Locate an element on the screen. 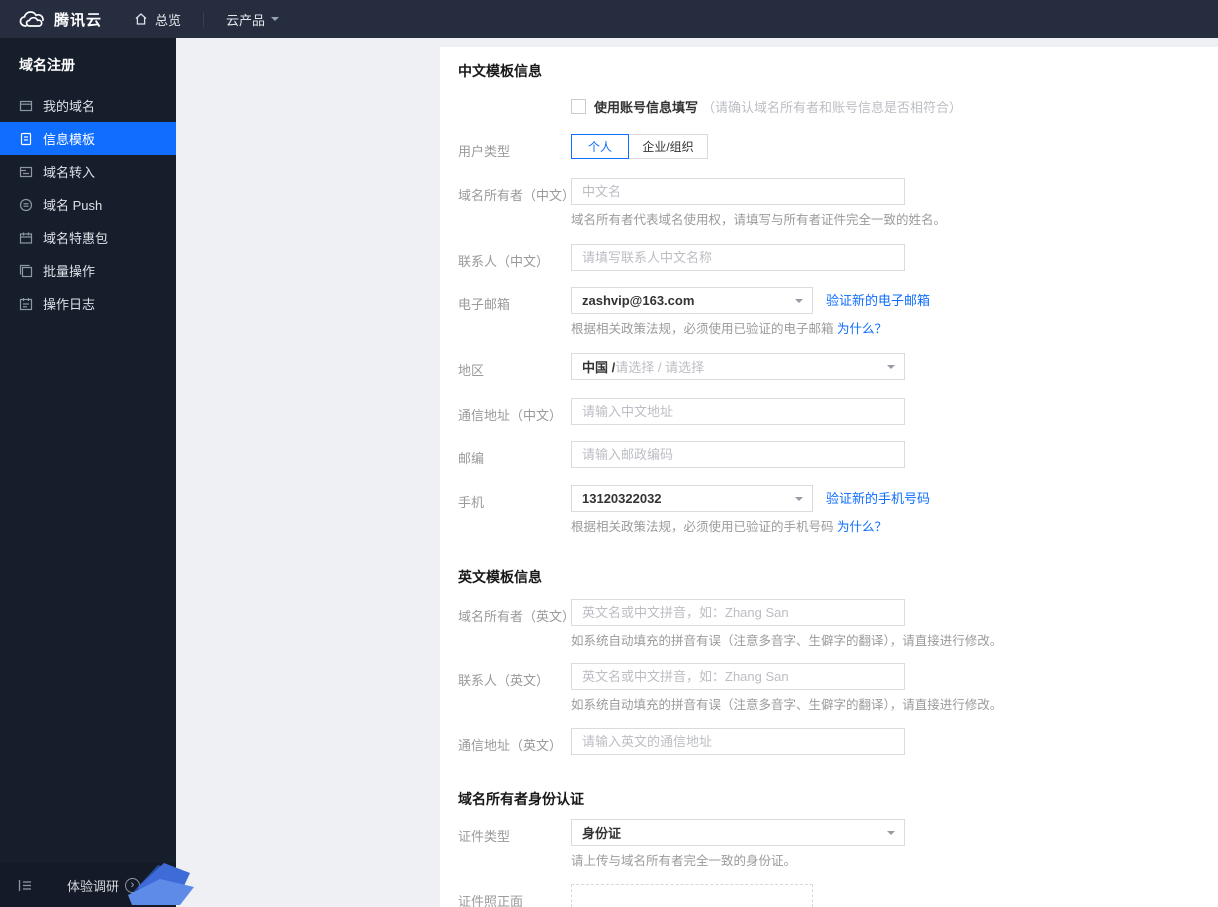  operation-log-icon is located at coordinates (26, 304).